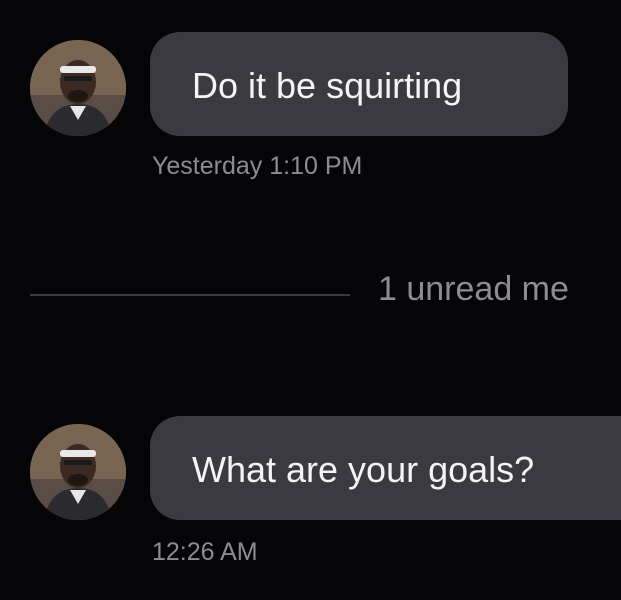 The image size is (621, 600). What do you see at coordinates (257, 166) in the screenshot?
I see `message-timestamp: Yesterday 1:10 PM` at bounding box center [257, 166].